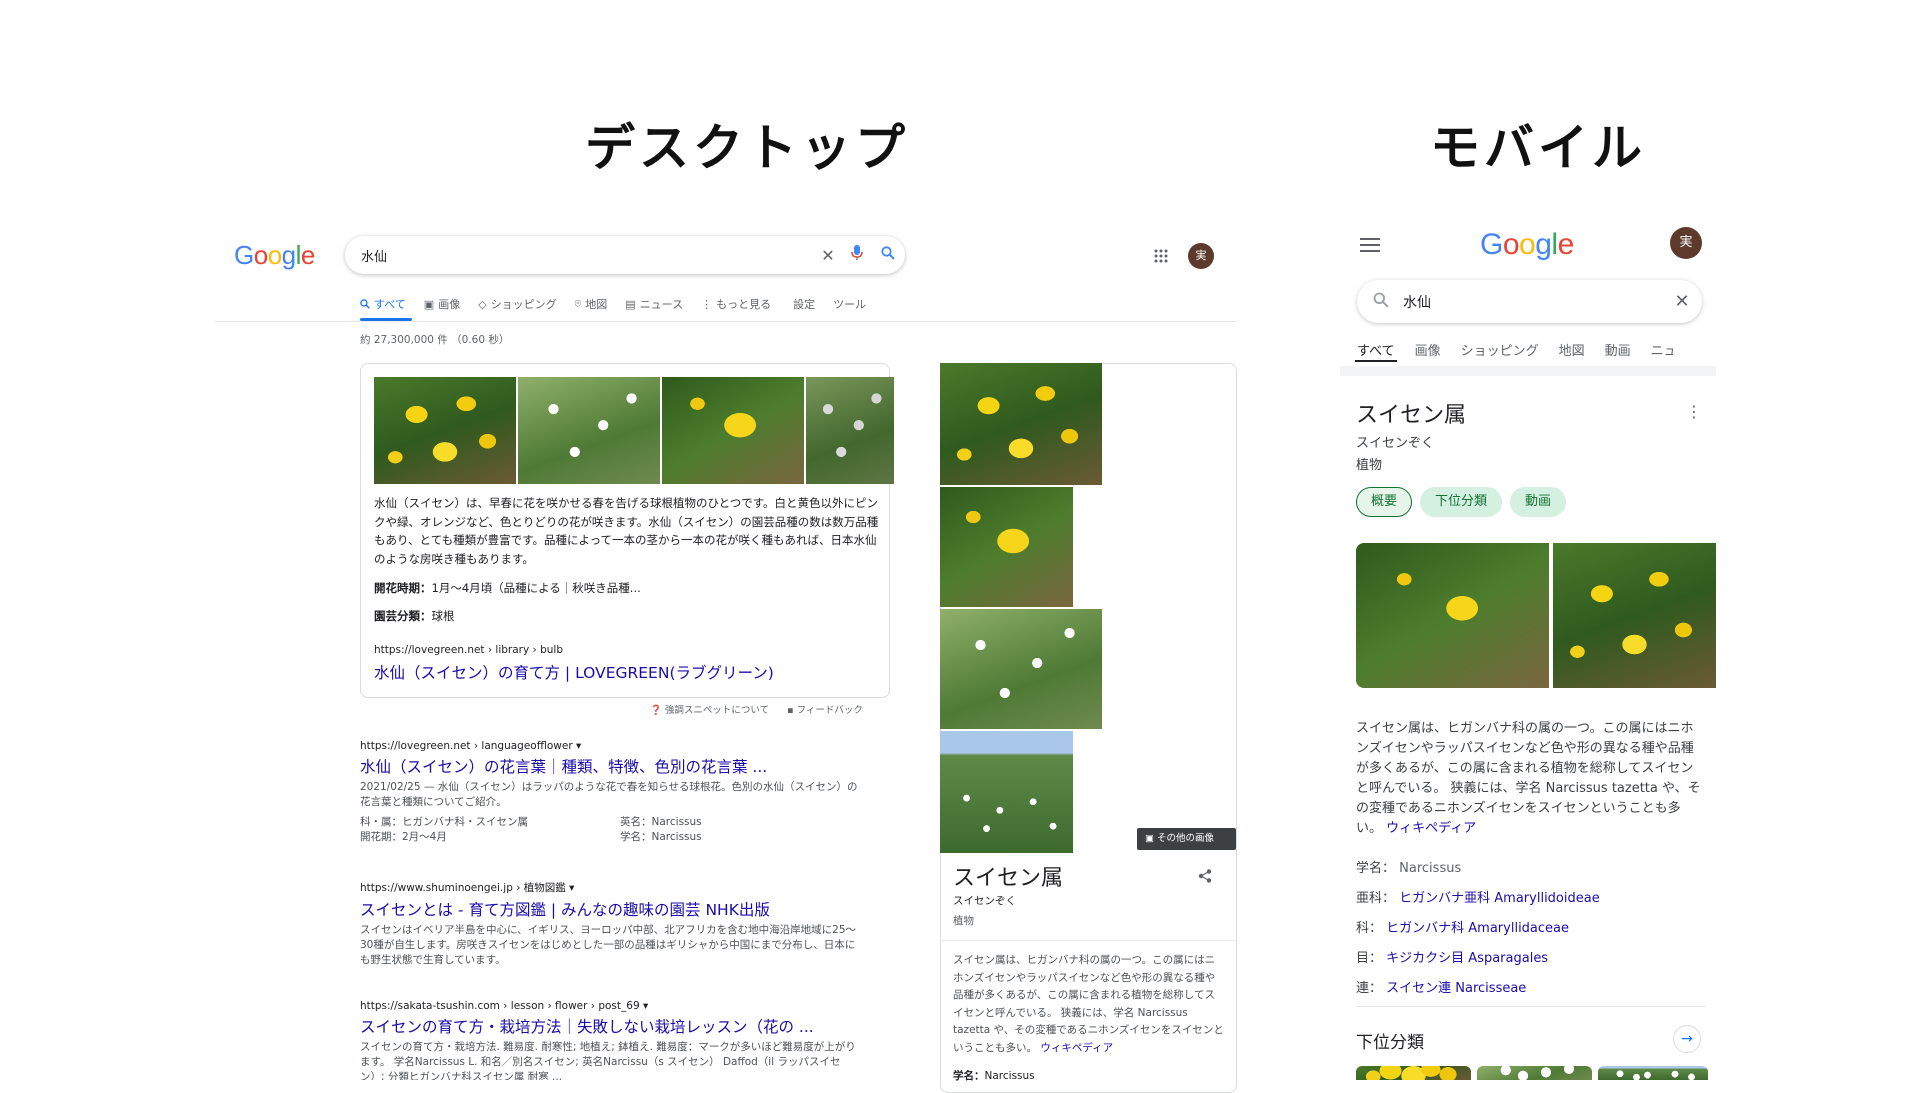  What do you see at coordinates (825, 709) in the screenshot?
I see `feedback-link: ▪ フィードバック` at bounding box center [825, 709].